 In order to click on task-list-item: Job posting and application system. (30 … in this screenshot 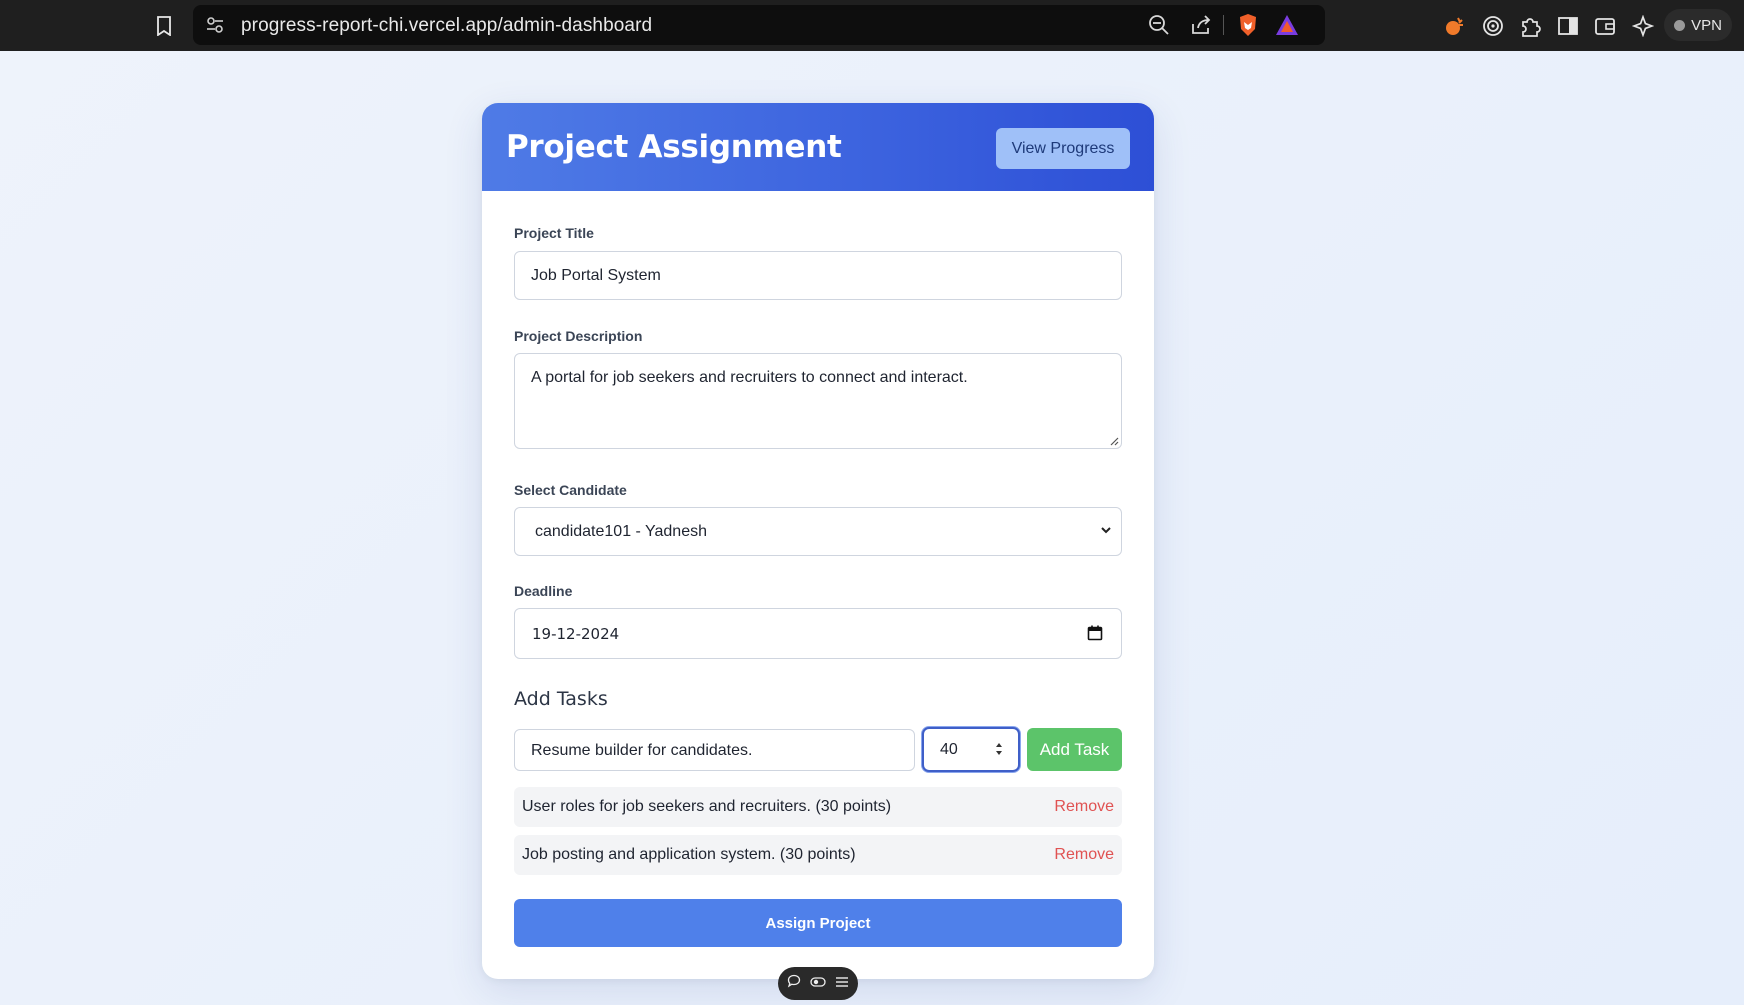, I will do `click(818, 855)`.